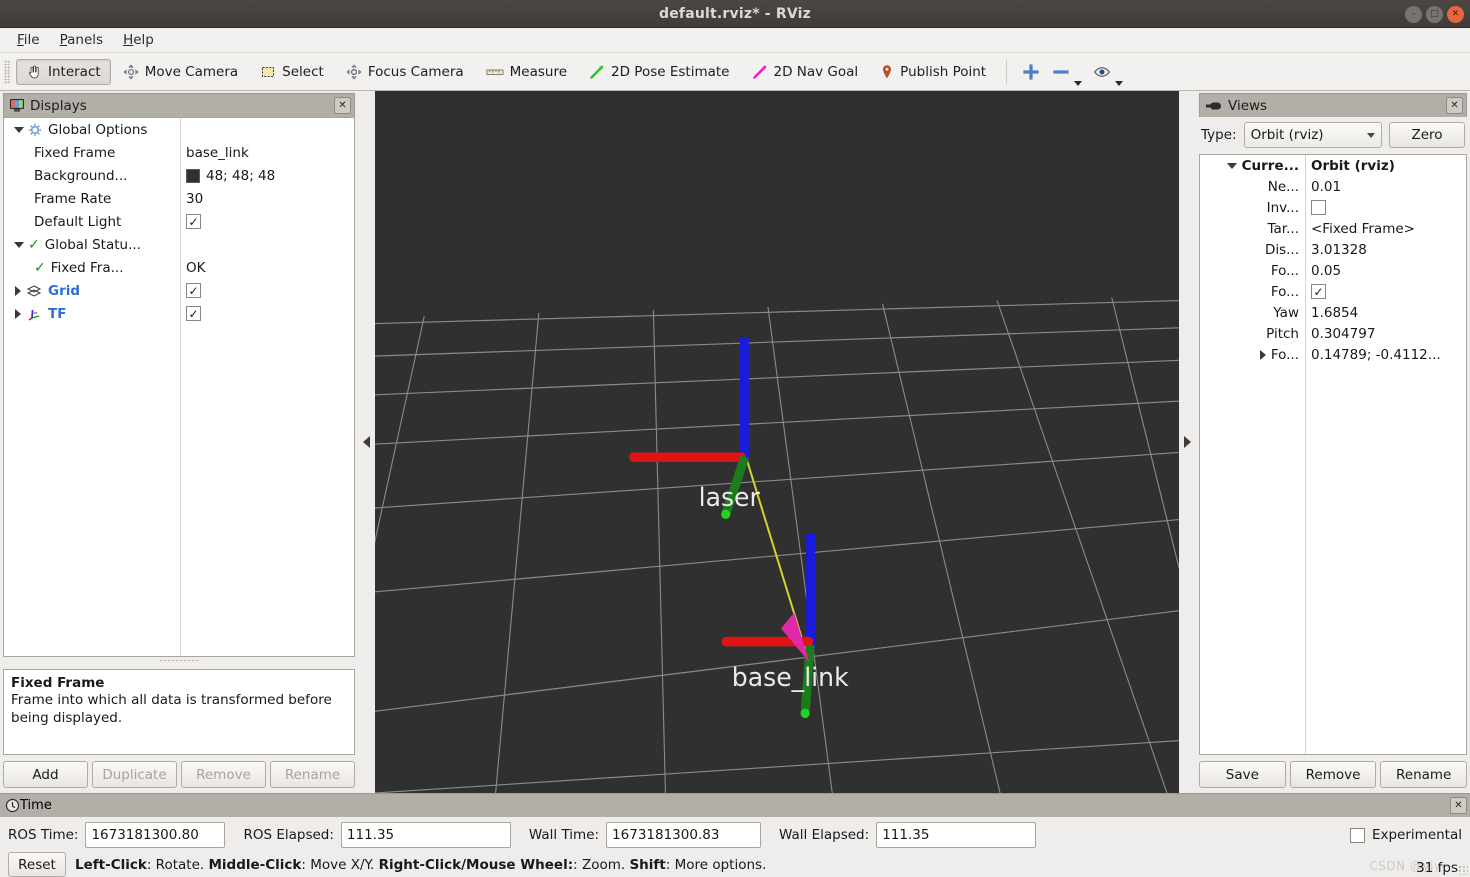  What do you see at coordinates (179, 221) in the screenshot?
I see `tree-row-default-light: Default Light ✓` at bounding box center [179, 221].